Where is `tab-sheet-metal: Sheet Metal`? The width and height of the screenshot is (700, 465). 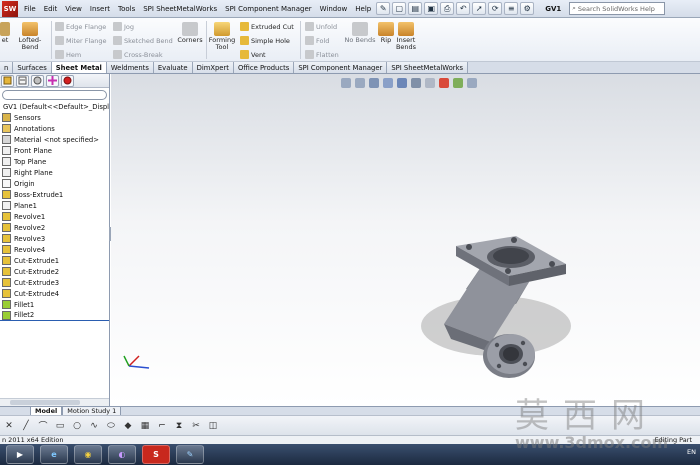 tab-sheet-metal: Sheet Metal is located at coordinates (79, 67).